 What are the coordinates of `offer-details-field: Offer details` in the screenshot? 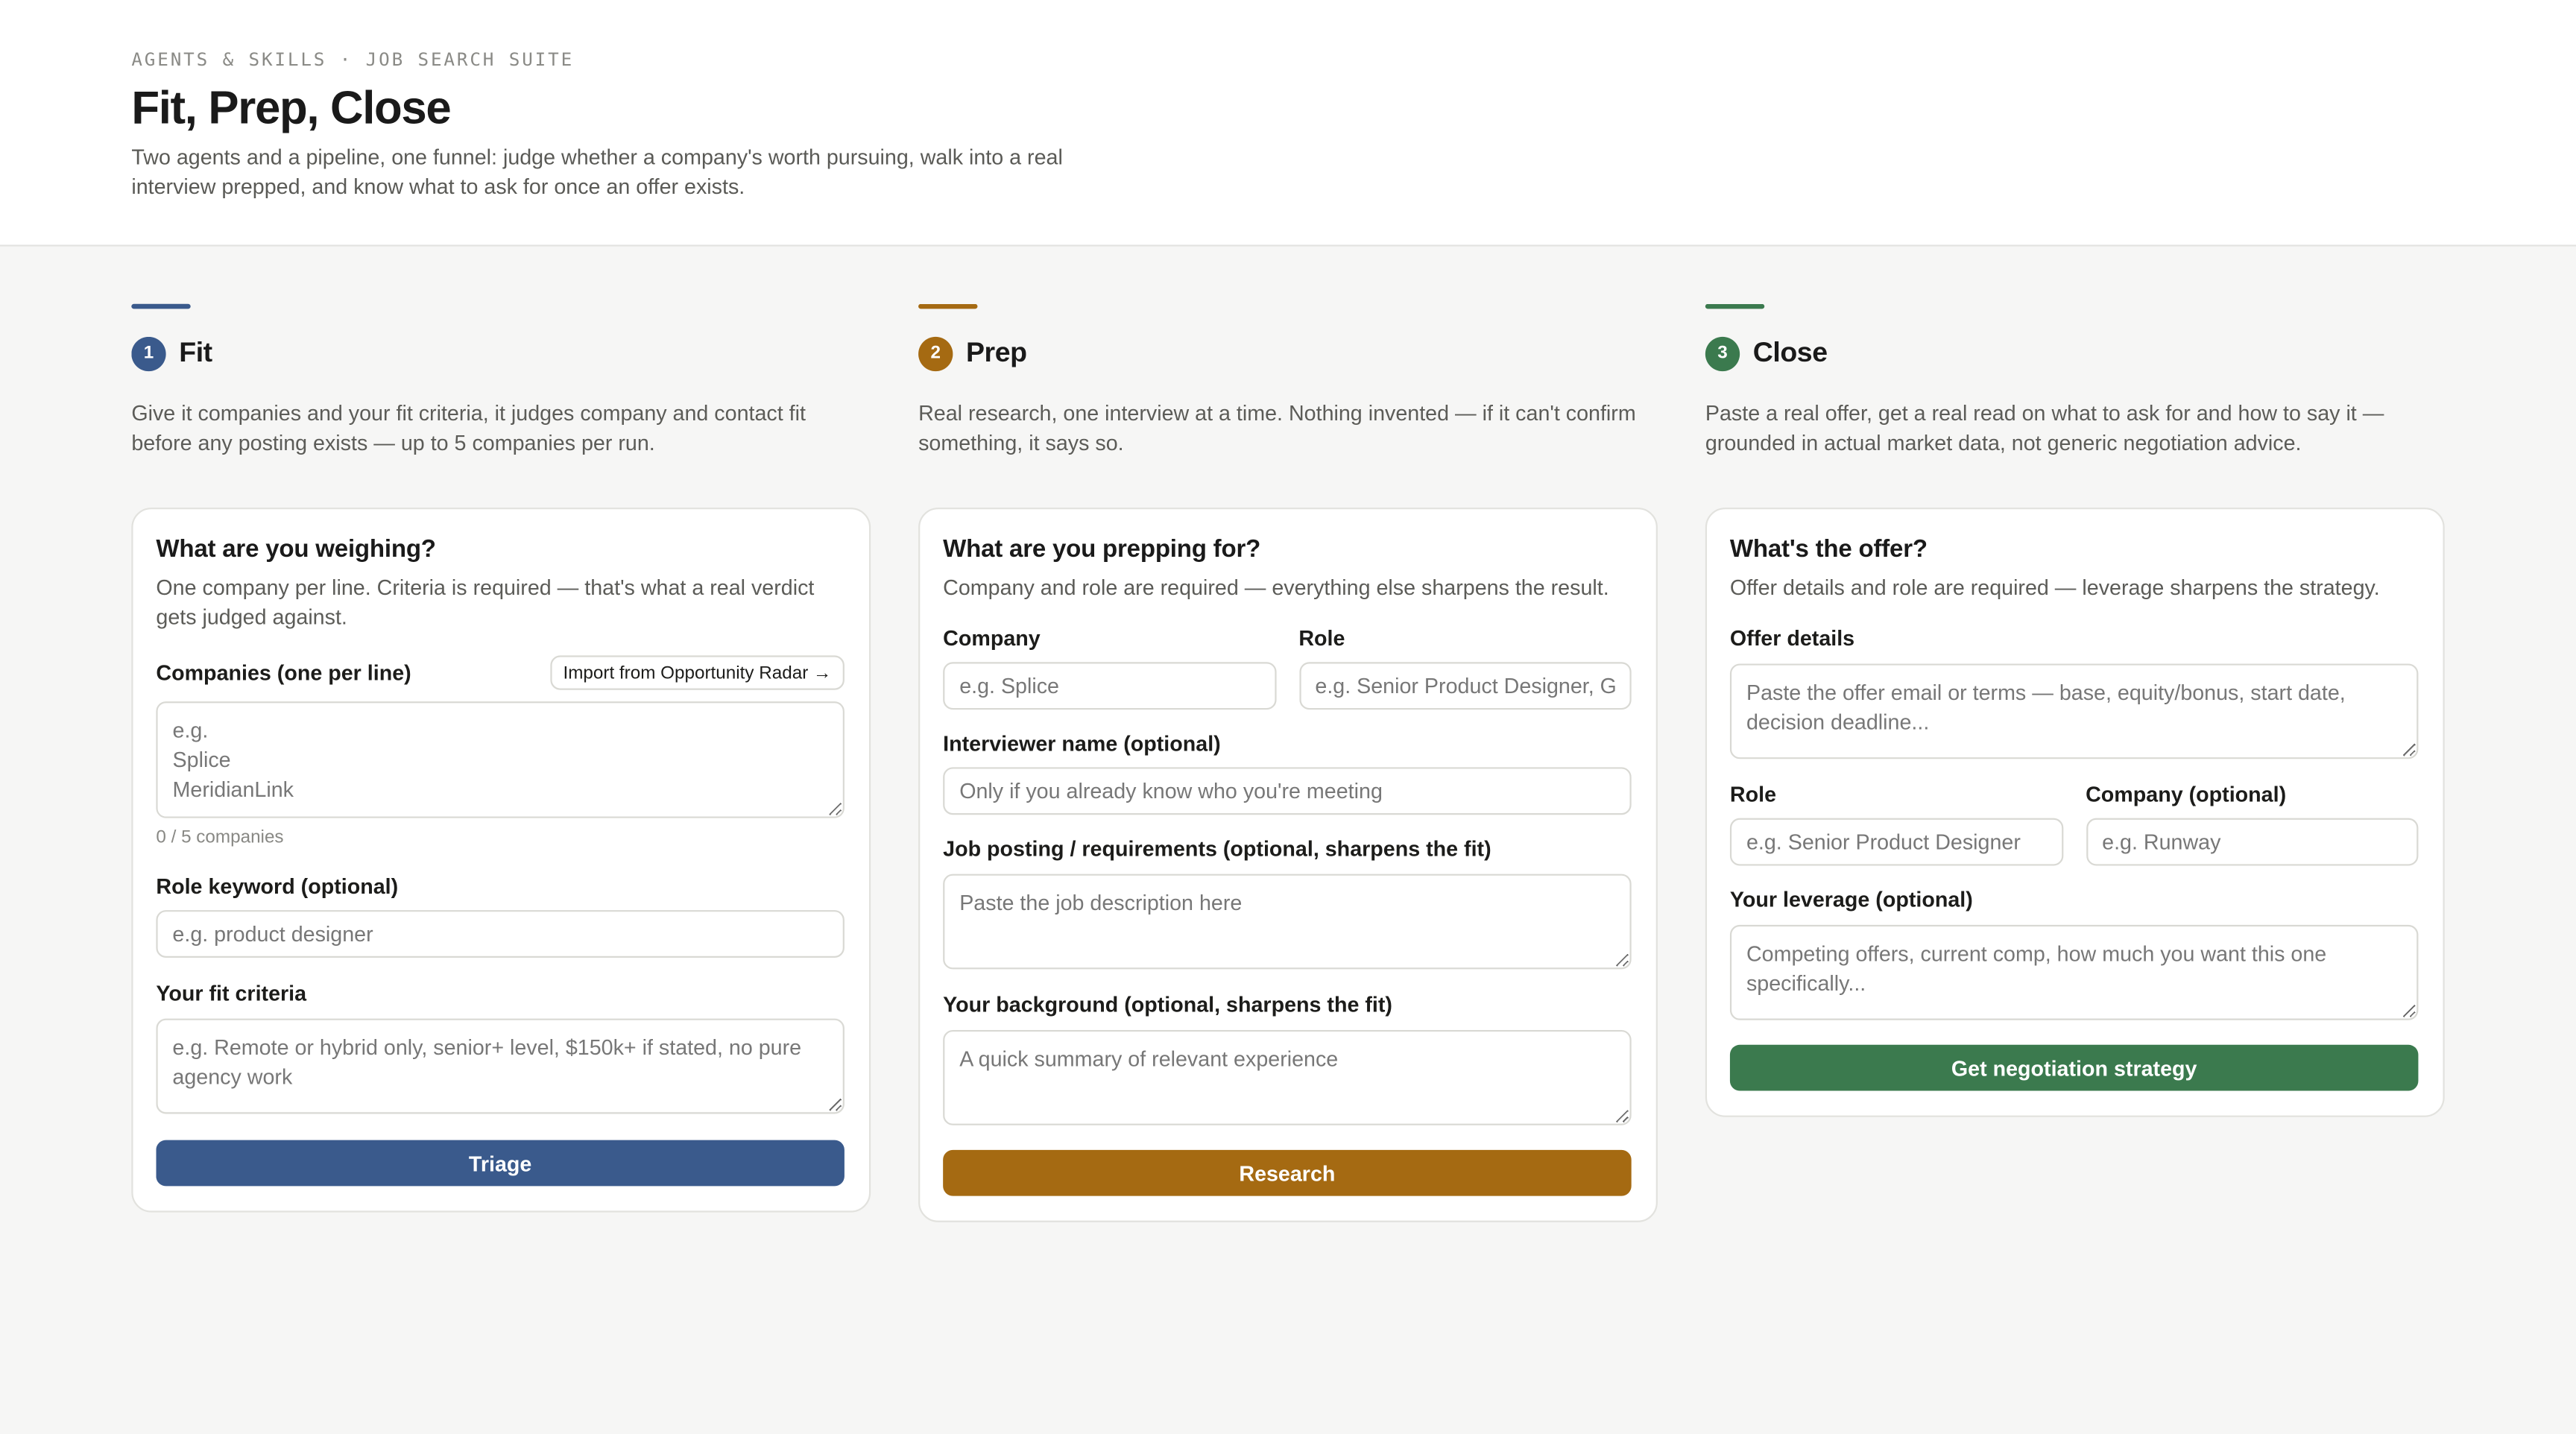 It's located at (2074, 692).